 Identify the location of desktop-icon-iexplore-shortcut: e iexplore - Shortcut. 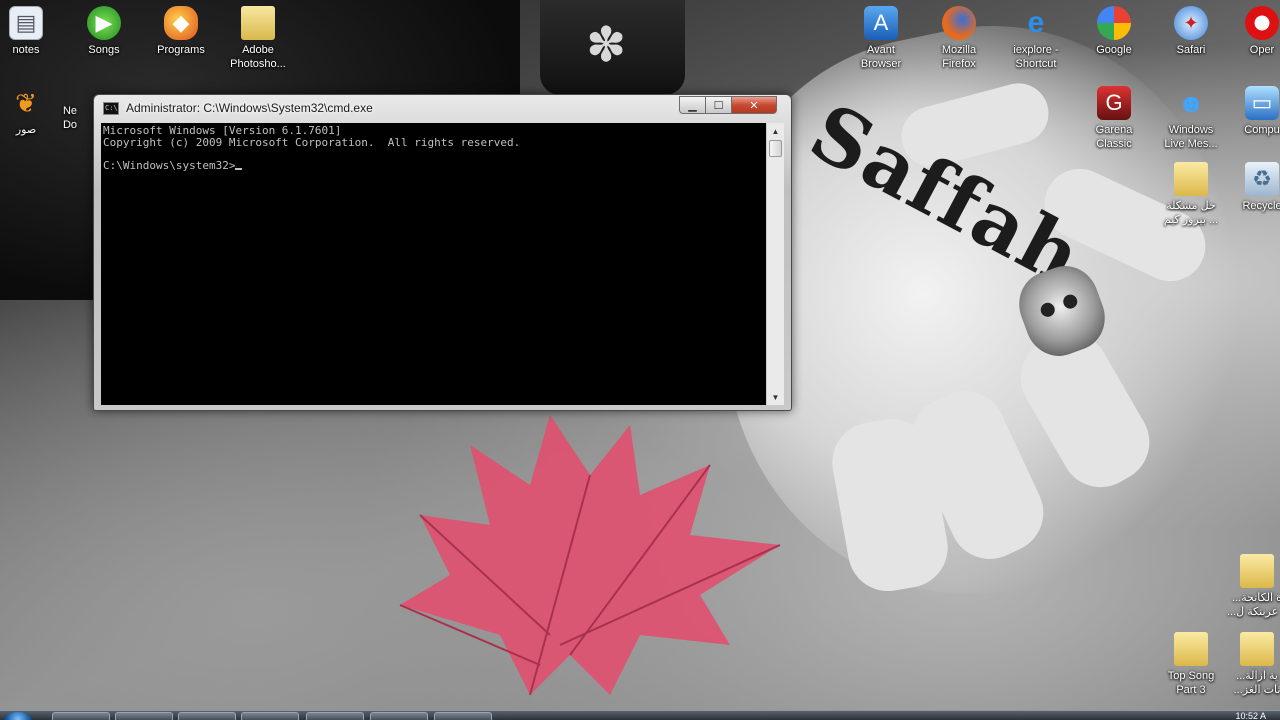
(1036, 36).